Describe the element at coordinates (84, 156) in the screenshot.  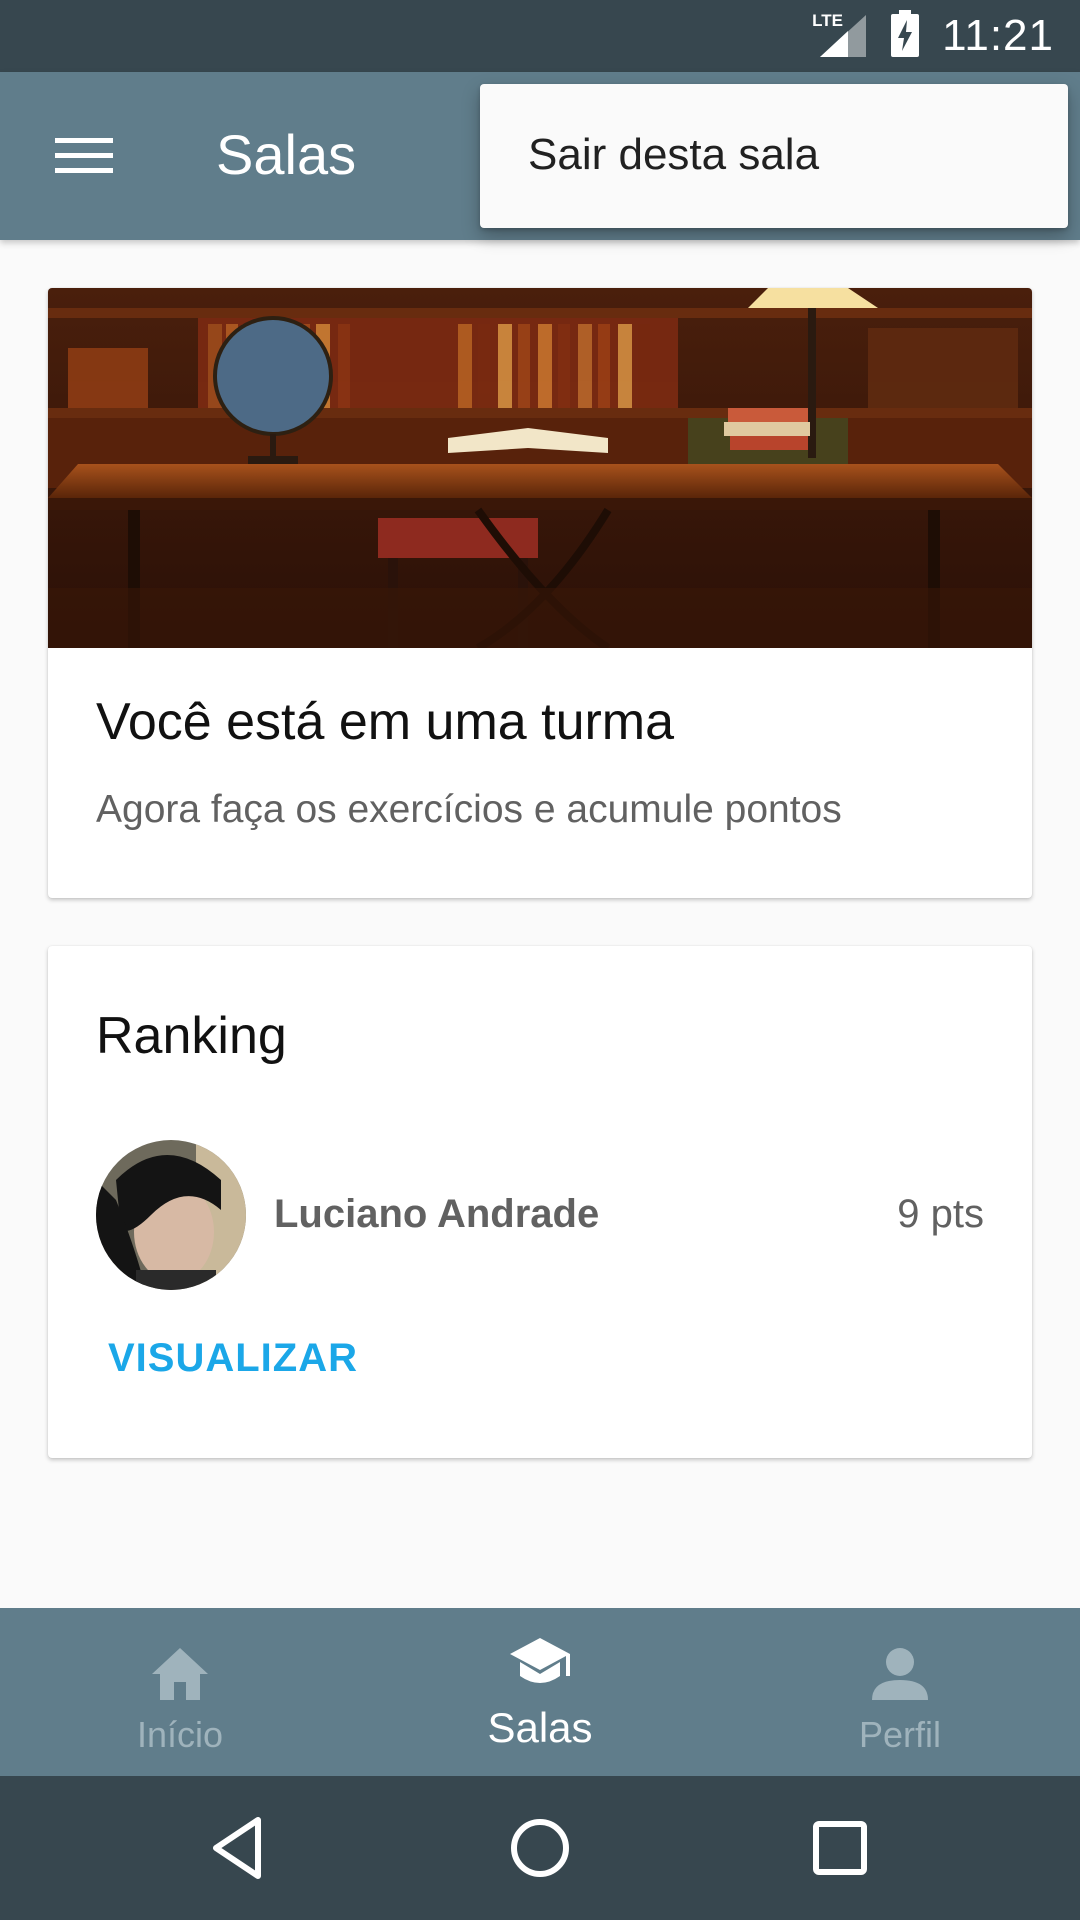
I see `hamburger-menu-icon` at that location.